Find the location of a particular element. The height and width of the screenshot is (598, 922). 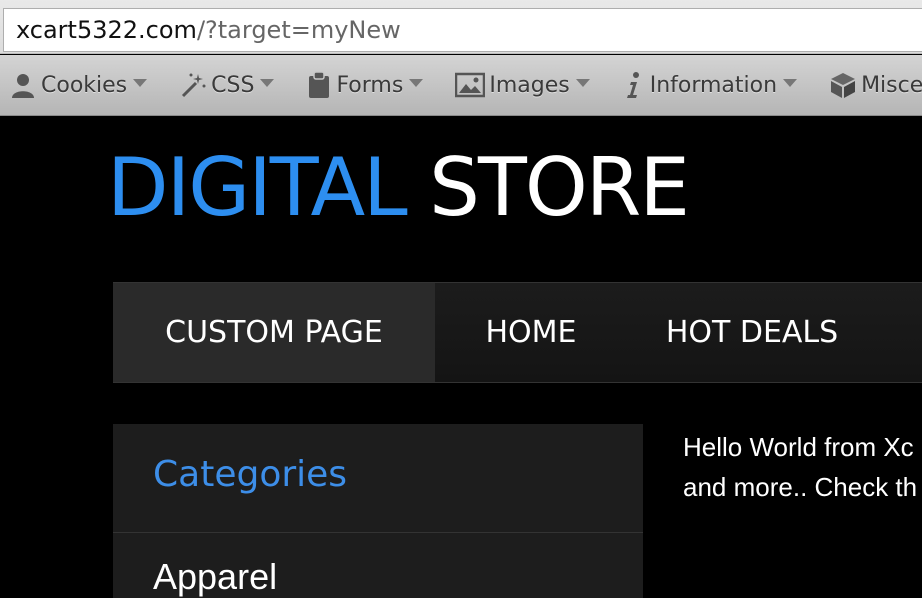

toolbar-forms-label: Forms is located at coordinates (370, 85).